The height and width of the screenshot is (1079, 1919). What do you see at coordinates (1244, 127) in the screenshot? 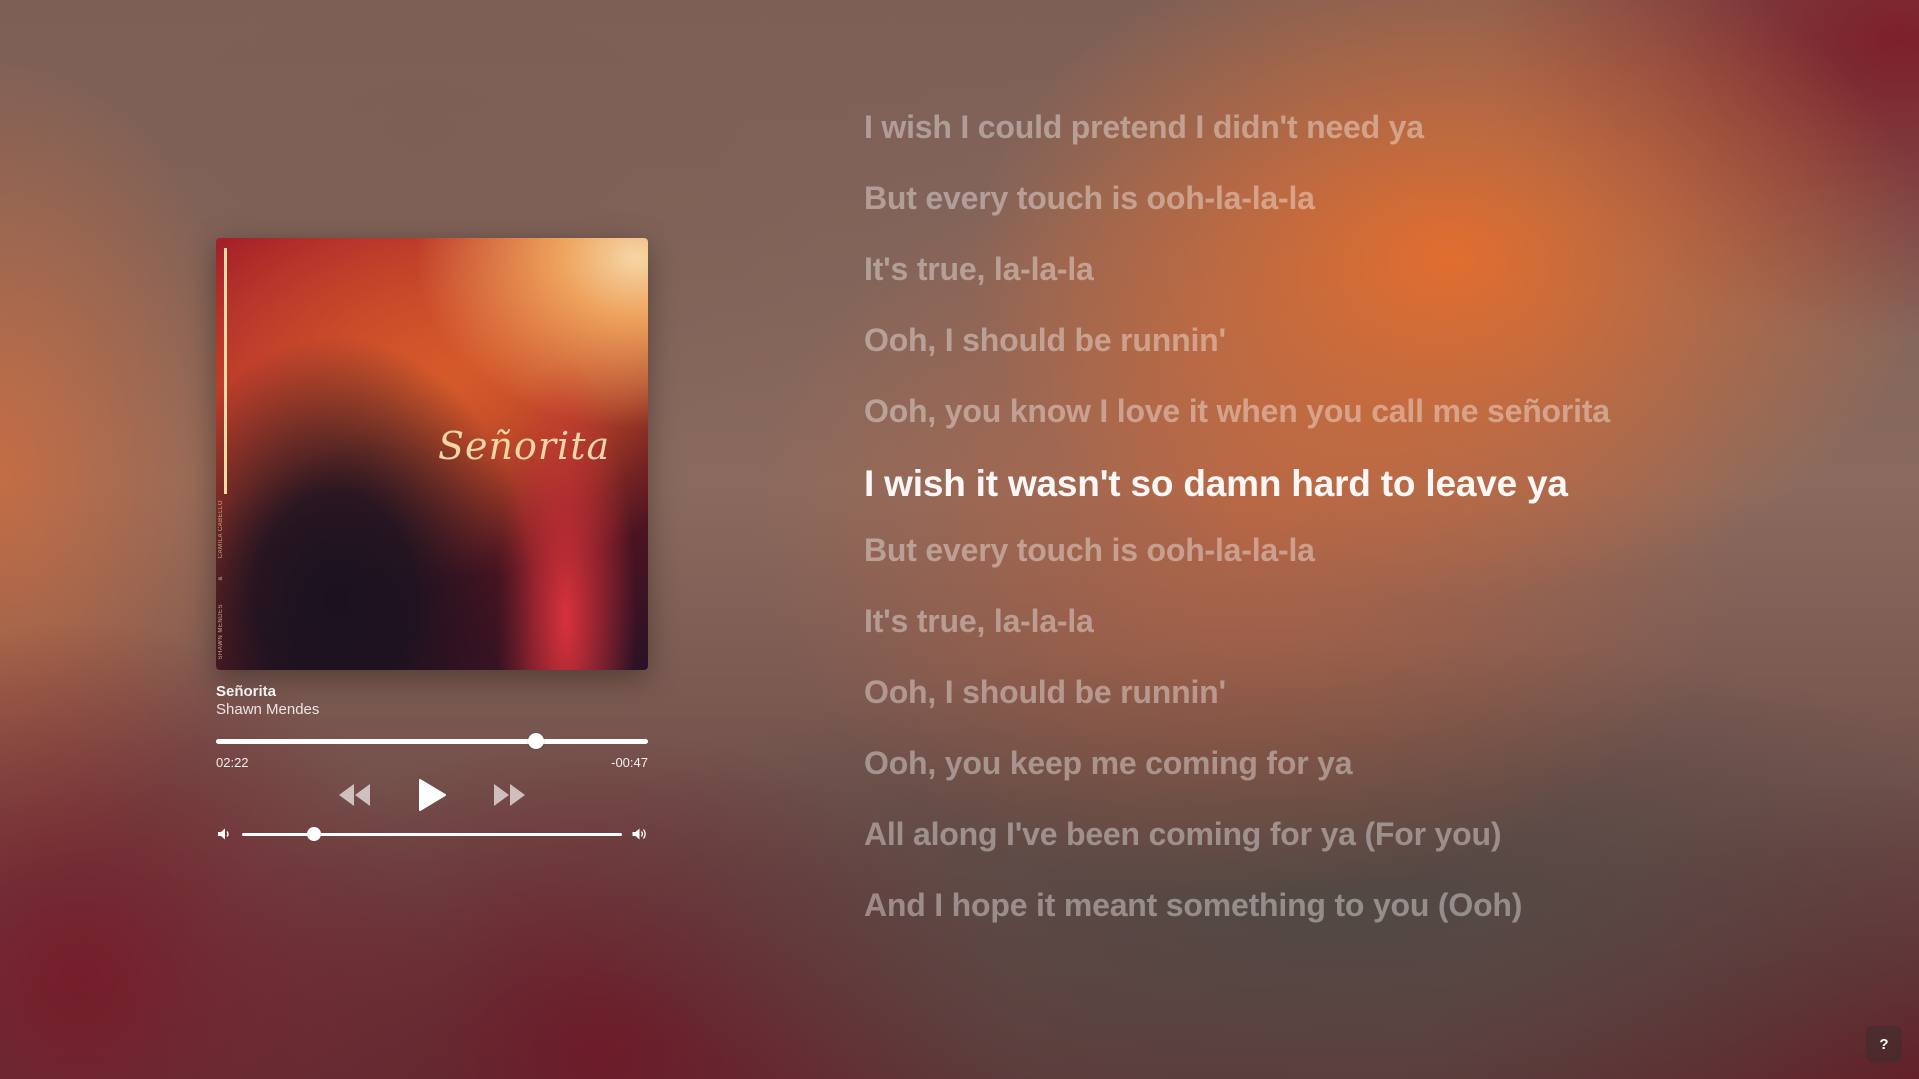
I see `lyric-line: I wish I could pretend I didn't need ya` at bounding box center [1244, 127].